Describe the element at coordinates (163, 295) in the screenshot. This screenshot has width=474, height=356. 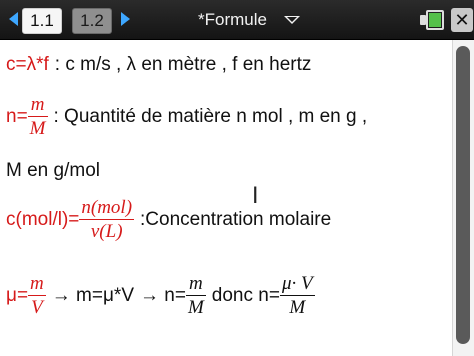
I see `formula-step: → n=` at that location.